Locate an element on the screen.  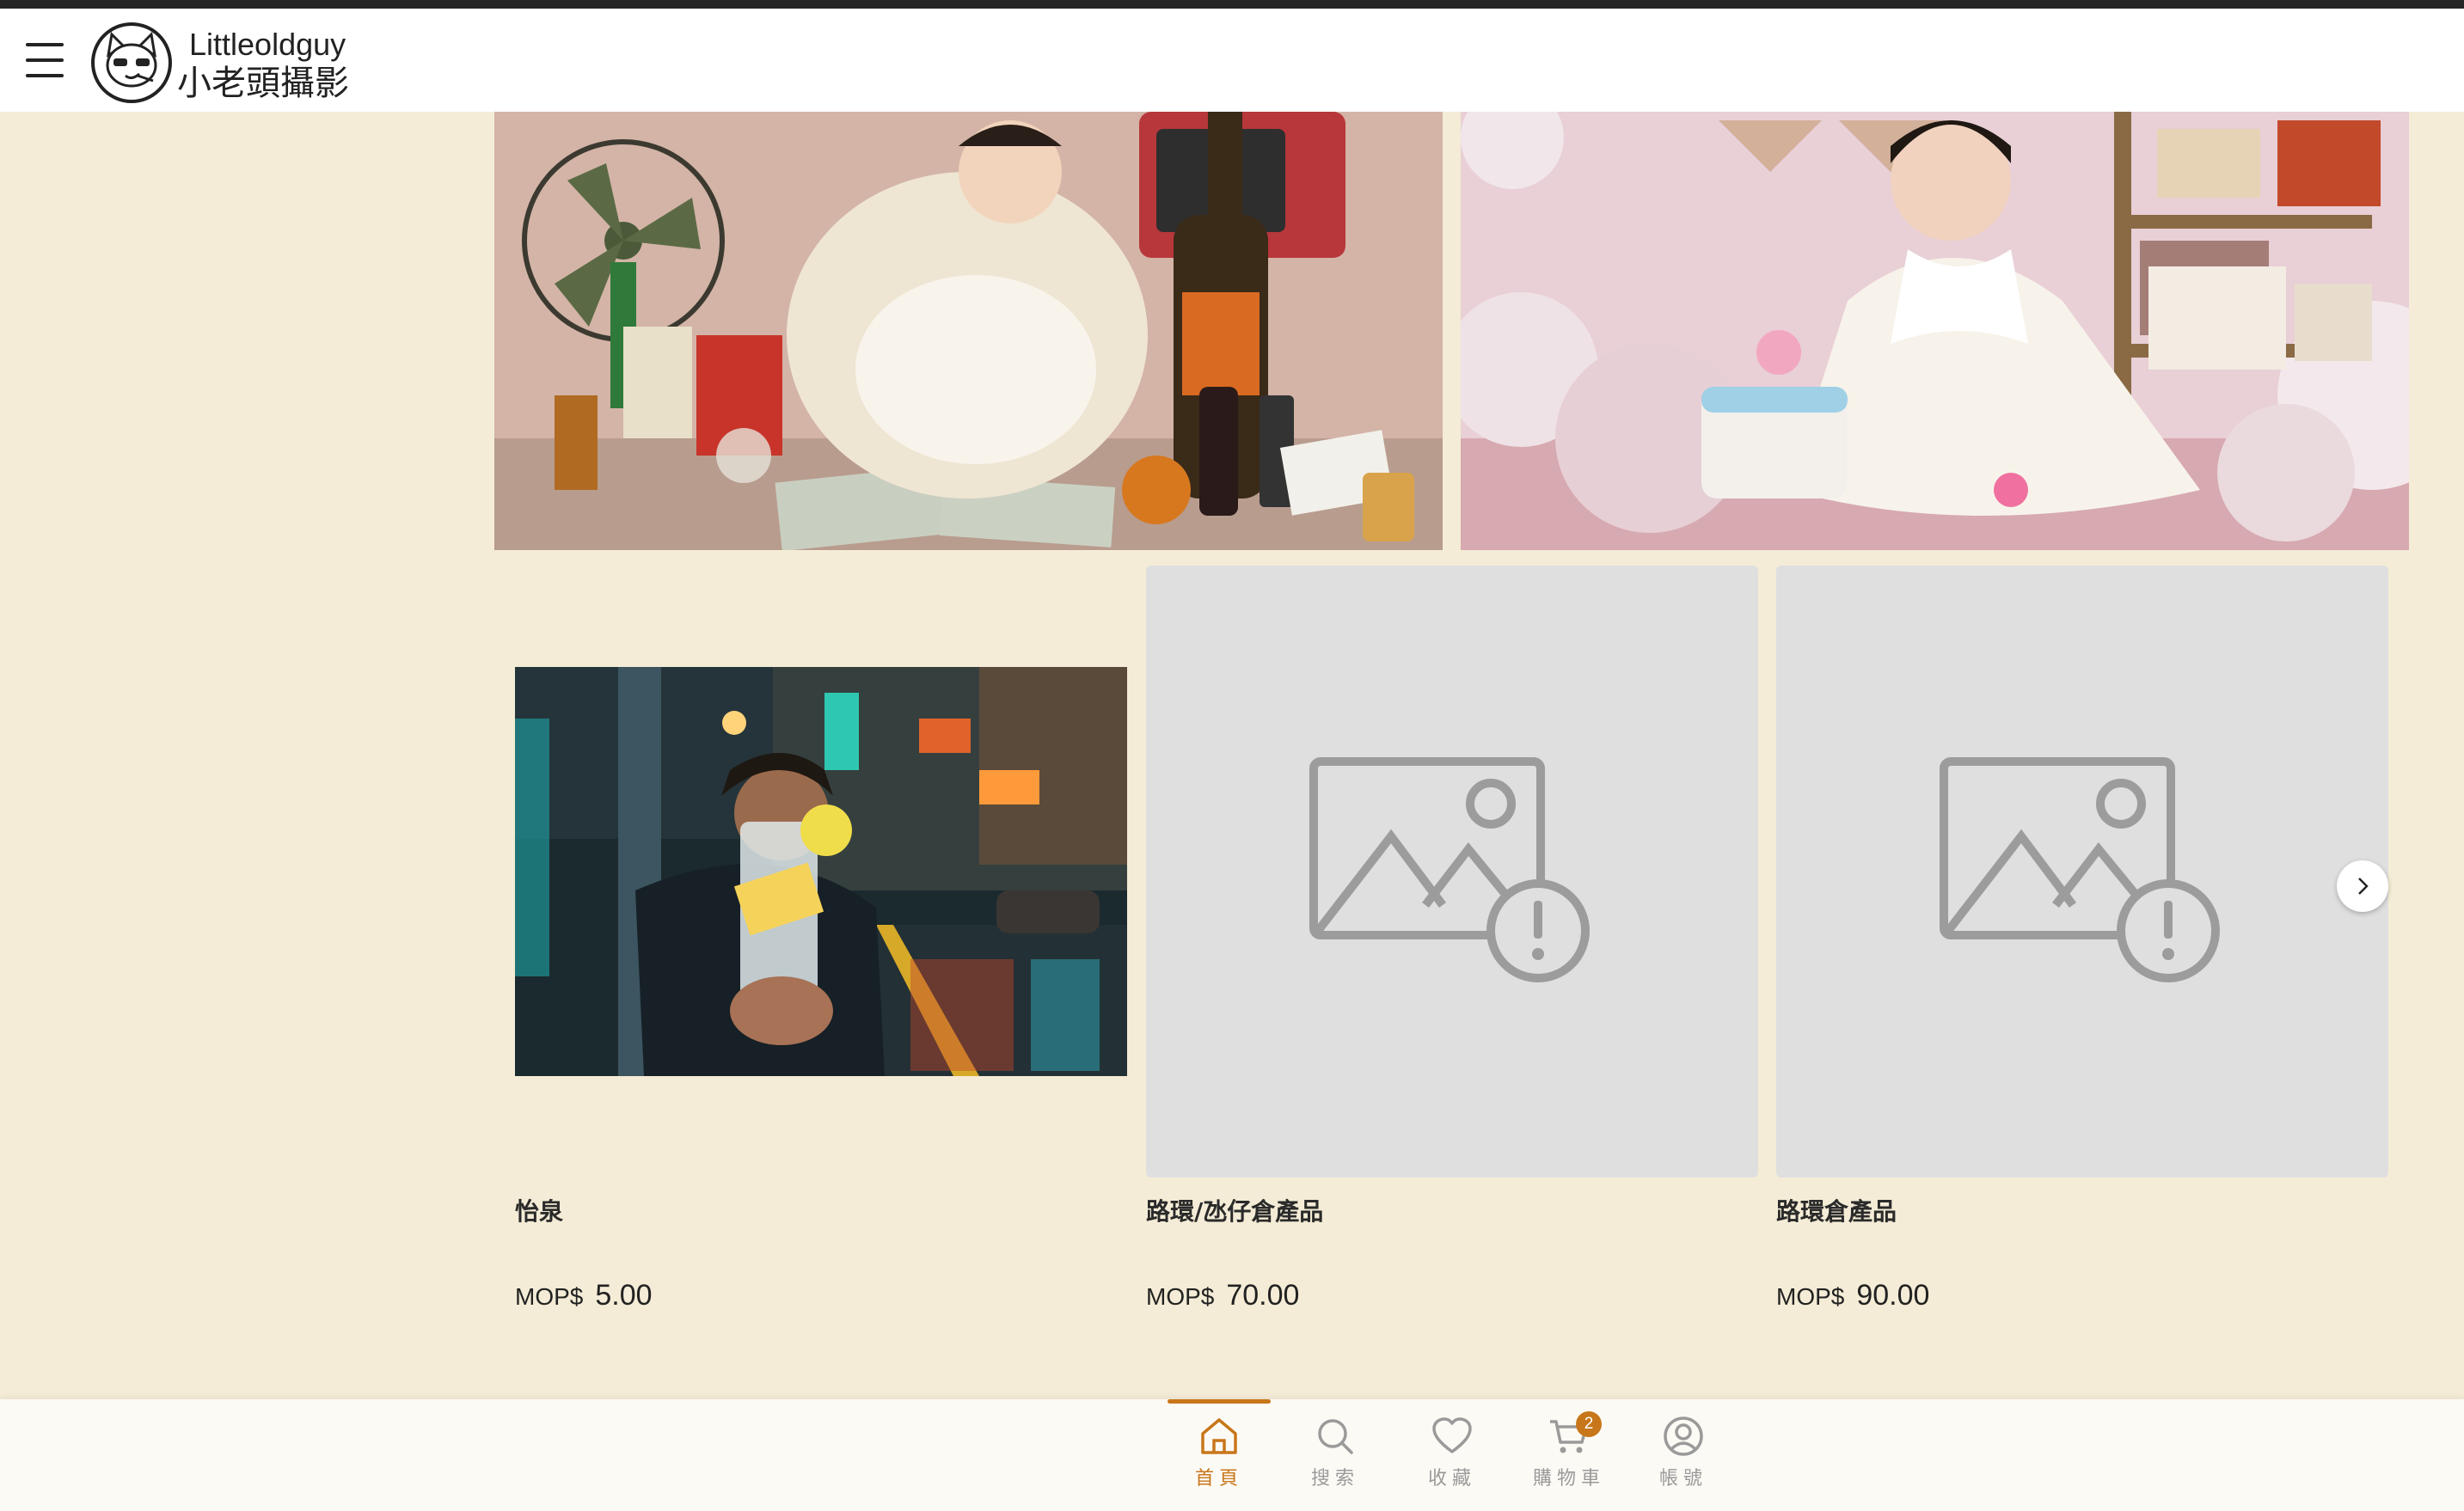
product-price: MOP$ 90.00 is located at coordinates (1852, 1295).